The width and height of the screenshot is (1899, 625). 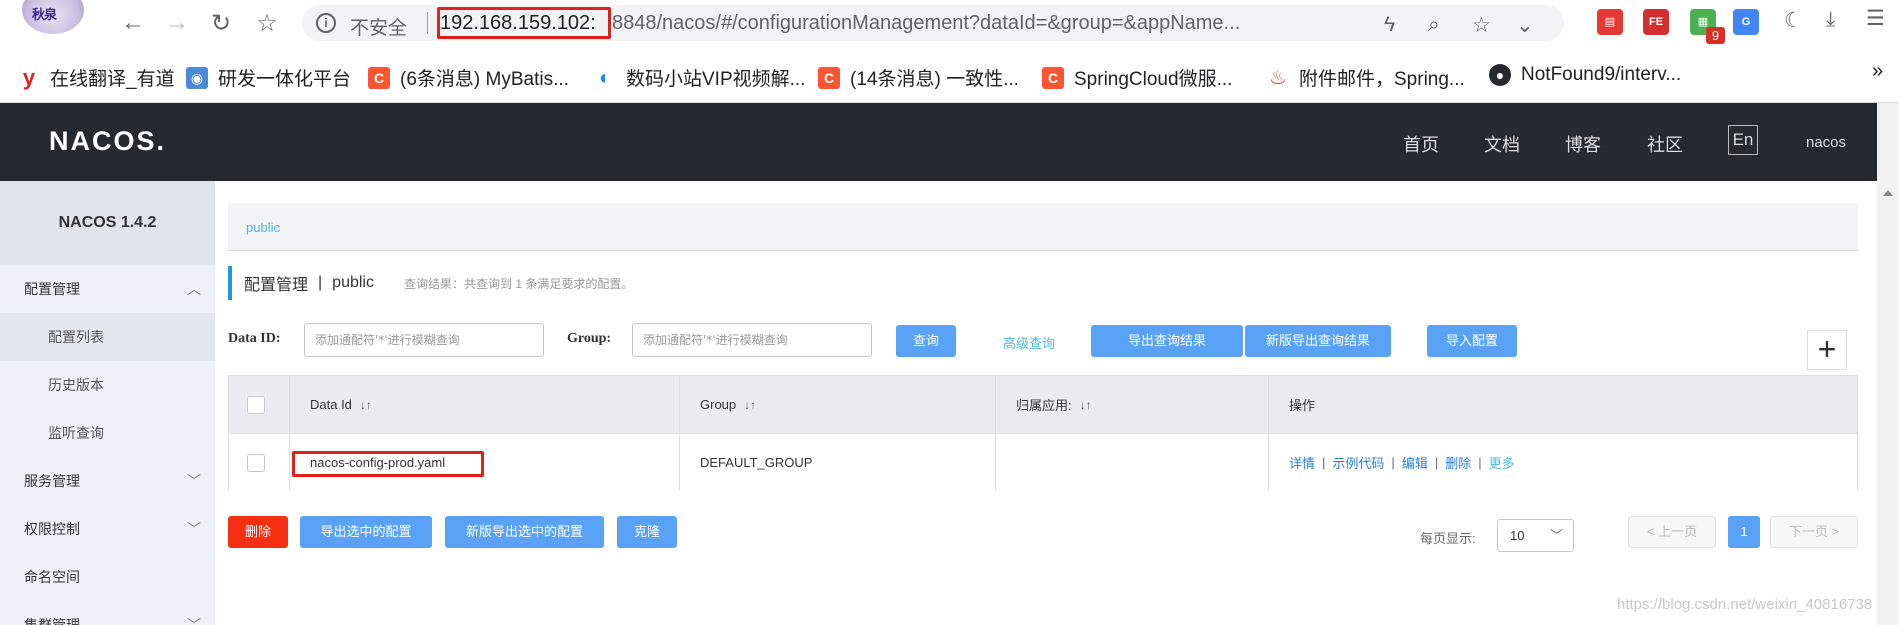 What do you see at coordinates (1830, 20) in the screenshot?
I see `download-icon: ⤓` at bounding box center [1830, 20].